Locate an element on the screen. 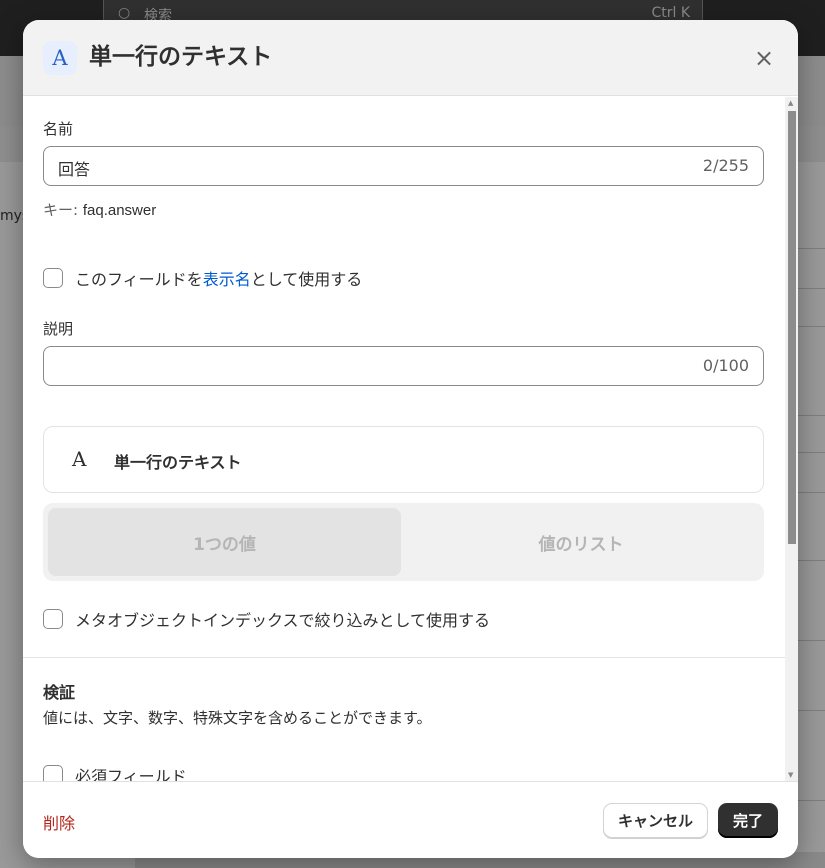  field-type-card: A 単一行のテキスト is located at coordinates (403, 459).